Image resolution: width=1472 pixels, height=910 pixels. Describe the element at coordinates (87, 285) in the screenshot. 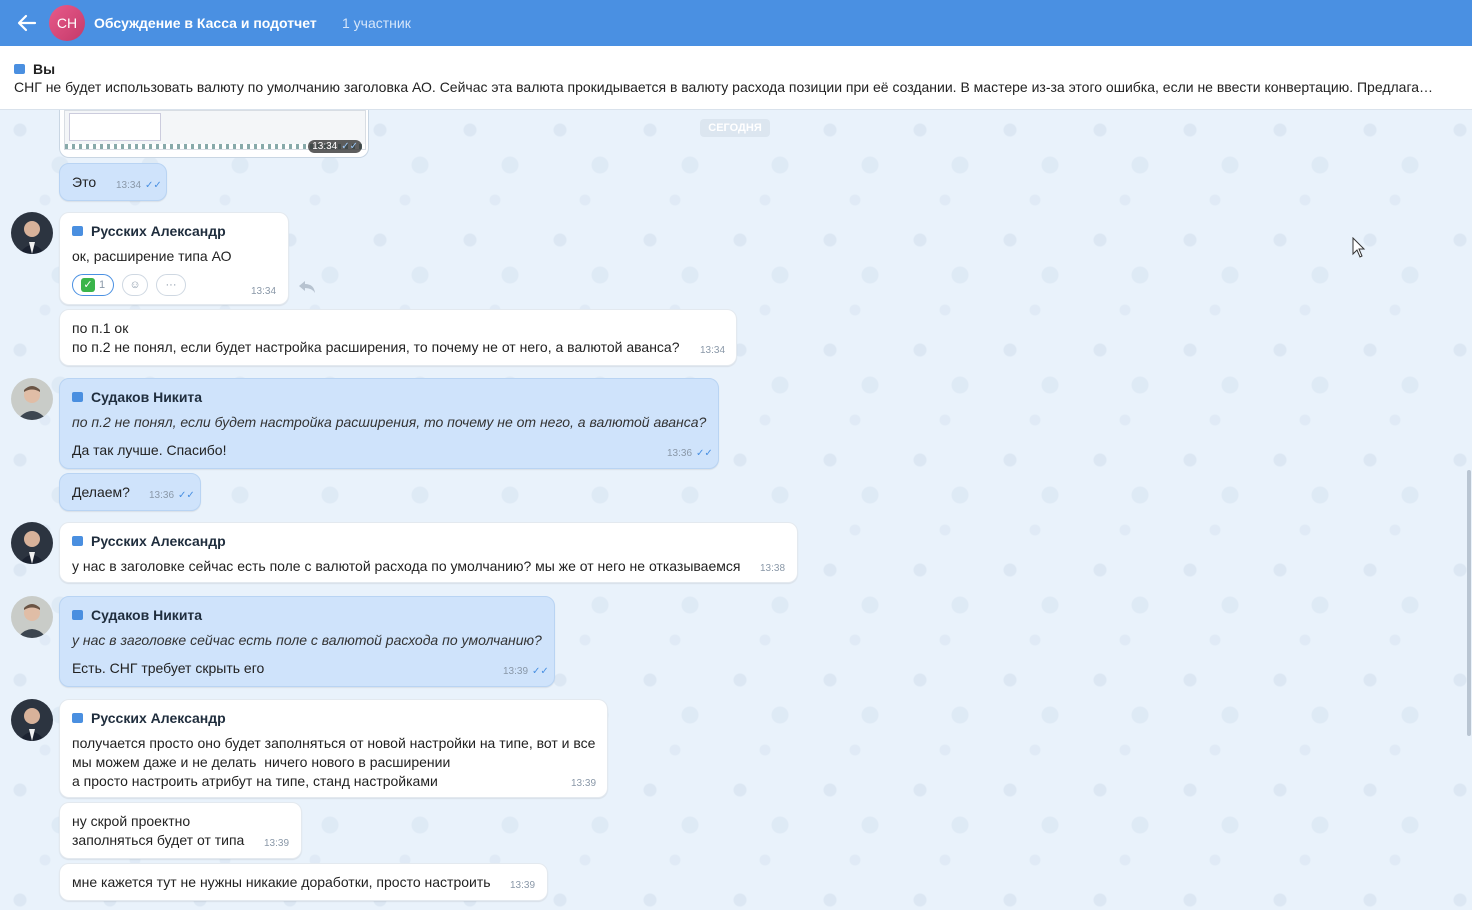

I see `check-emoji-icon: ✓` at that location.